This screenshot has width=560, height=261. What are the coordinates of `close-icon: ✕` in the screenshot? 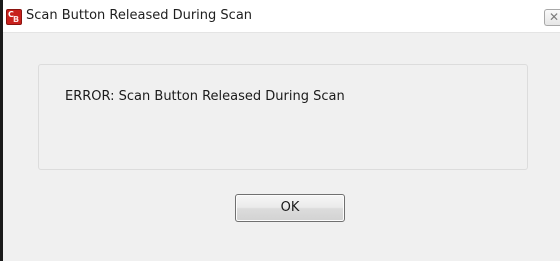 It's located at (554, 17).